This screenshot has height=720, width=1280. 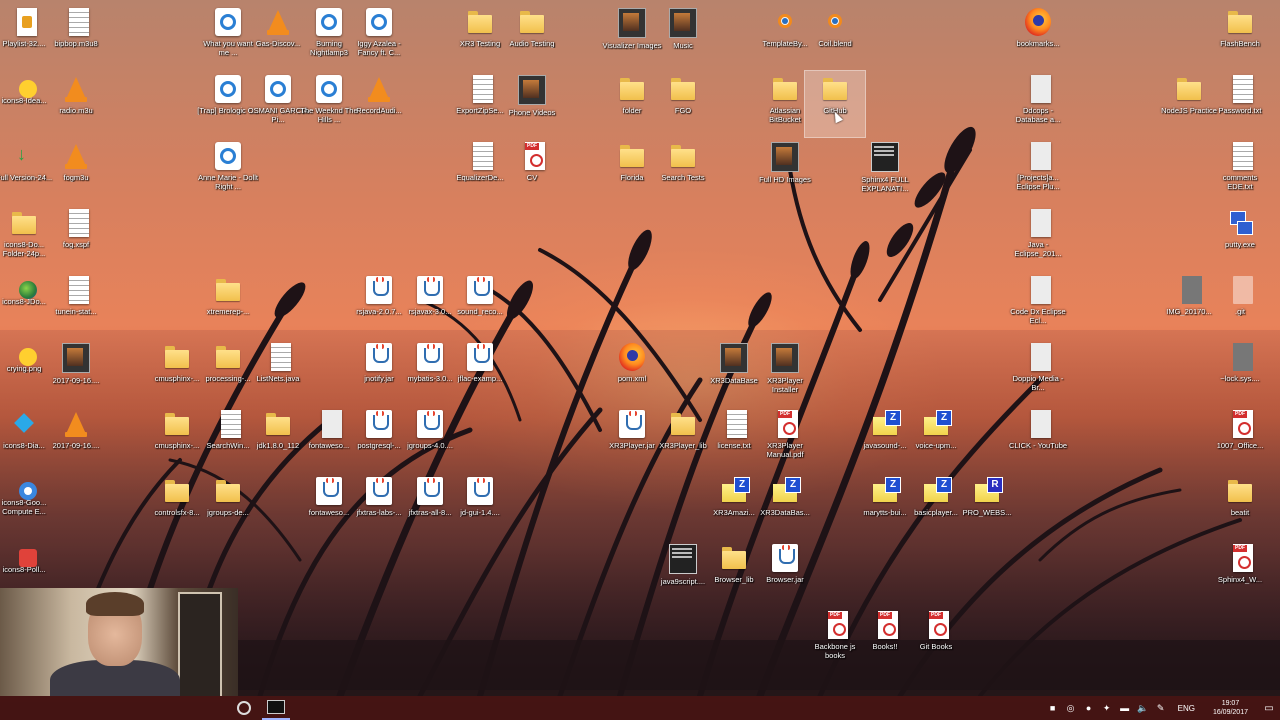 What do you see at coordinates (76, 110) in the screenshot?
I see `desktop-icon-label: radio.m3u` at bounding box center [76, 110].